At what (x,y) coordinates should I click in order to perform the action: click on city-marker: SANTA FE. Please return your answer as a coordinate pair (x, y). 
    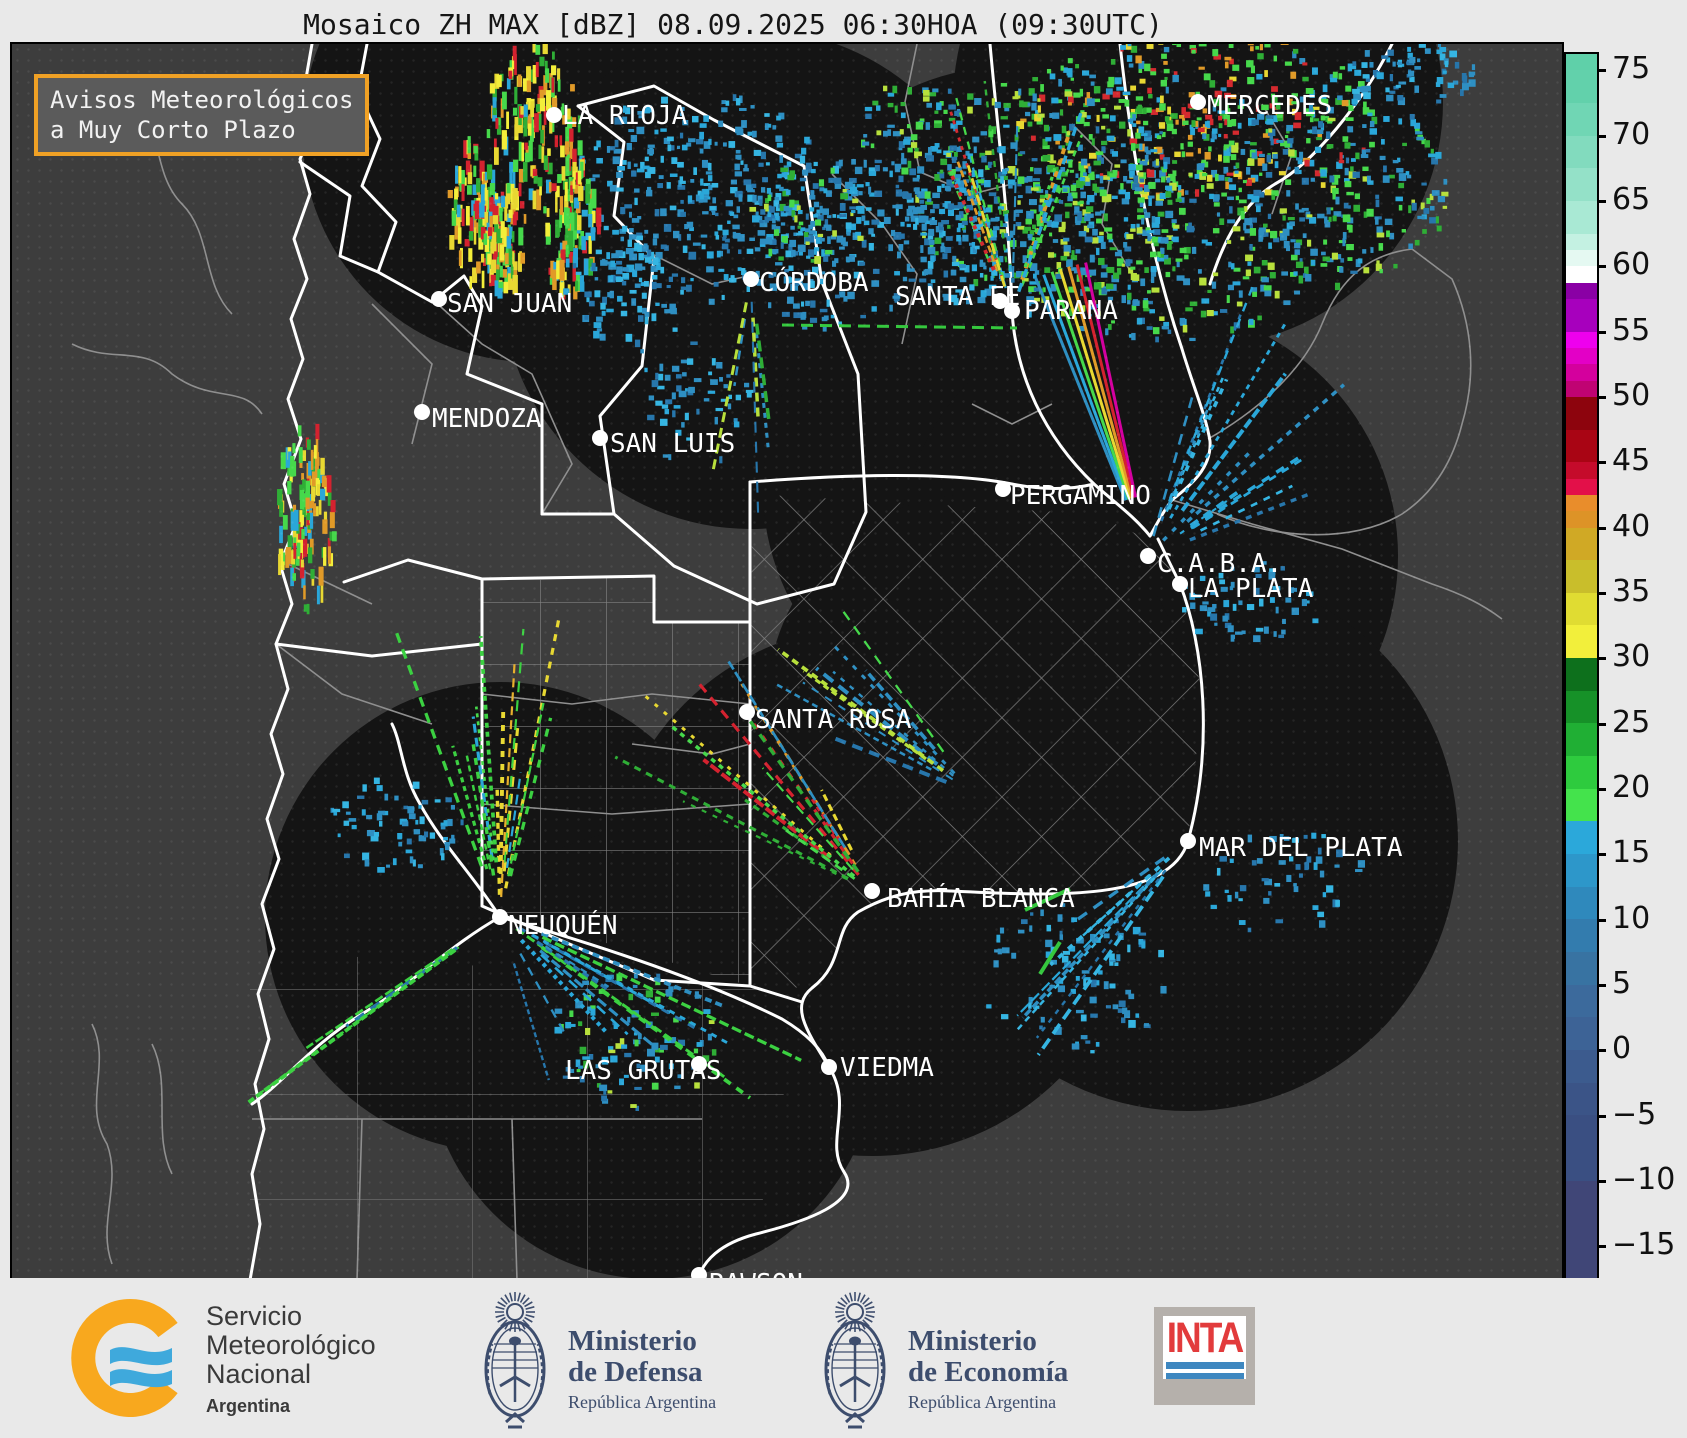
    Looking at the image, I should click on (957, 297).